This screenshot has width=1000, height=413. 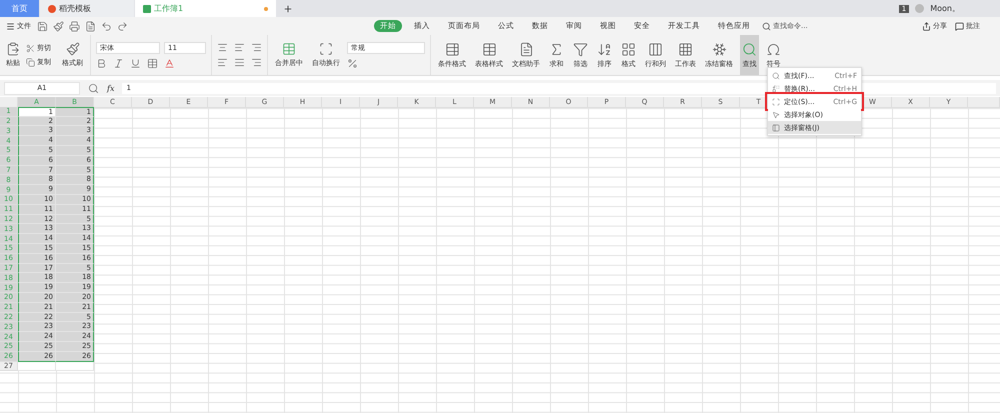 I want to click on unsaved-dot, so click(x=266, y=8).